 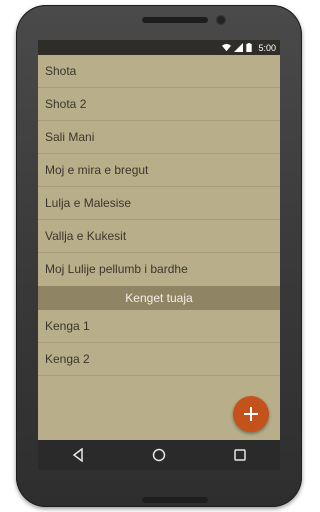 I want to click on recents-button, so click(x=240, y=455).